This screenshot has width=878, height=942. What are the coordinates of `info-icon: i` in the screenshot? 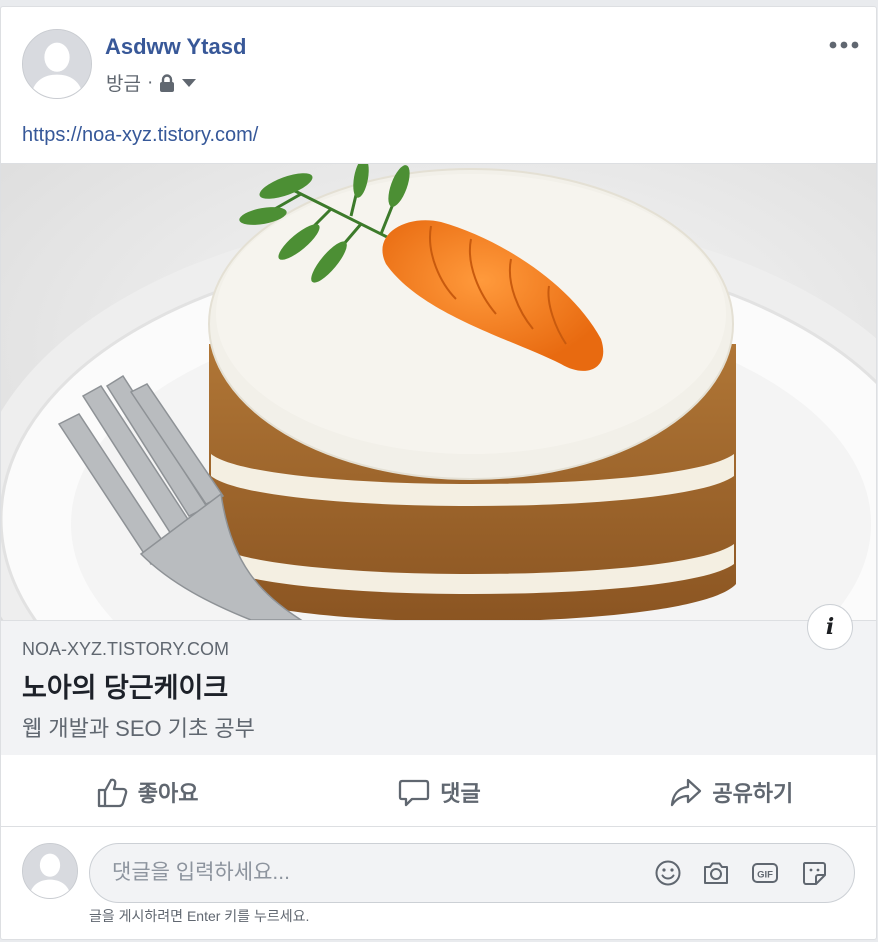 It's located at (830, 627).